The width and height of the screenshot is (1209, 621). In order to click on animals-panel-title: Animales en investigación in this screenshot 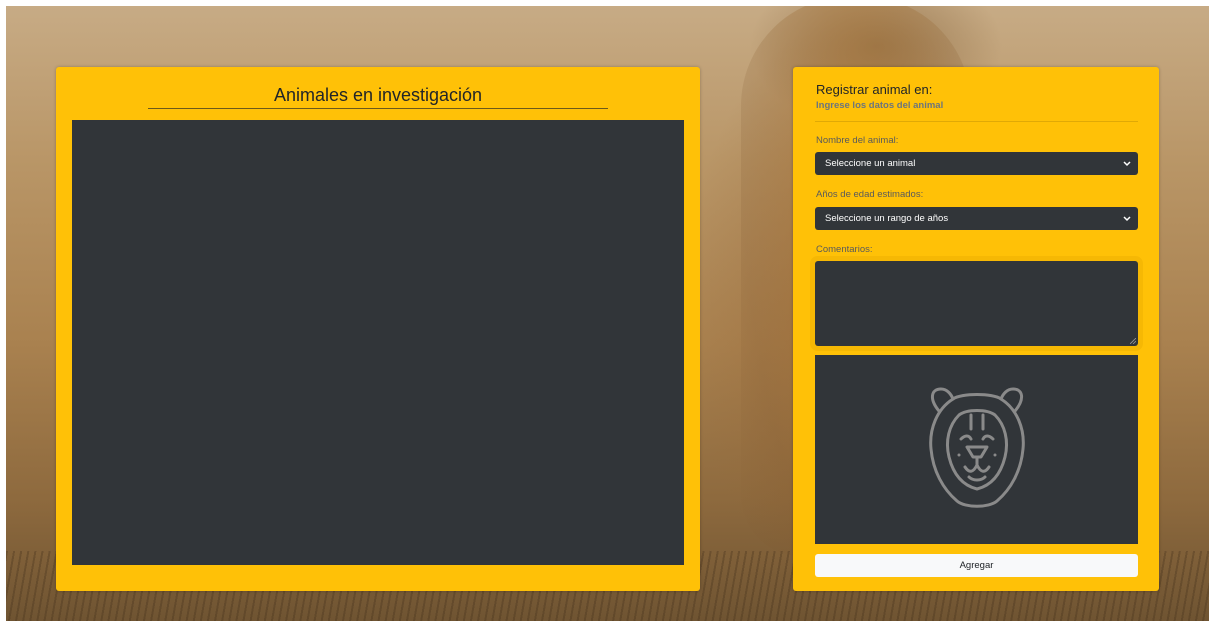, I will do `click(378, 96)`.